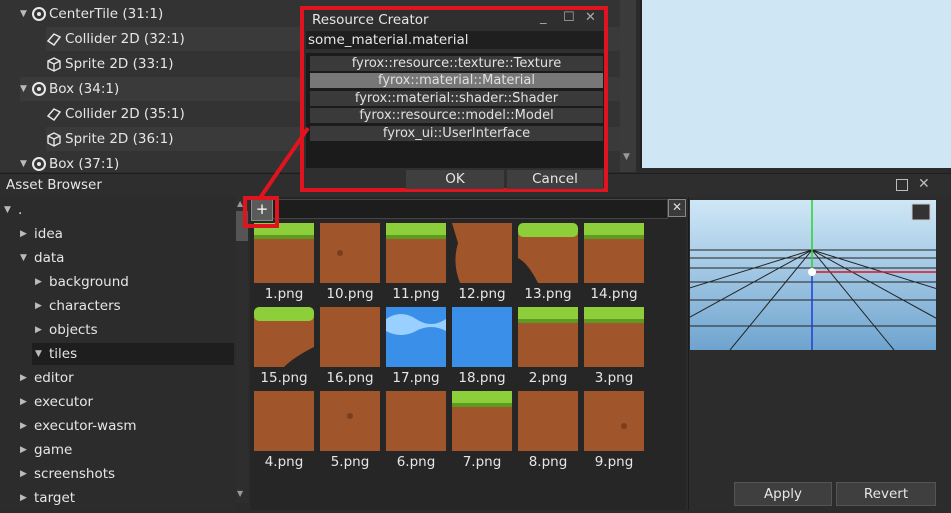 The width and height of the screenshot is (951, 513). I want to click on folder-executor: ▶ executor, so click(56, 402).